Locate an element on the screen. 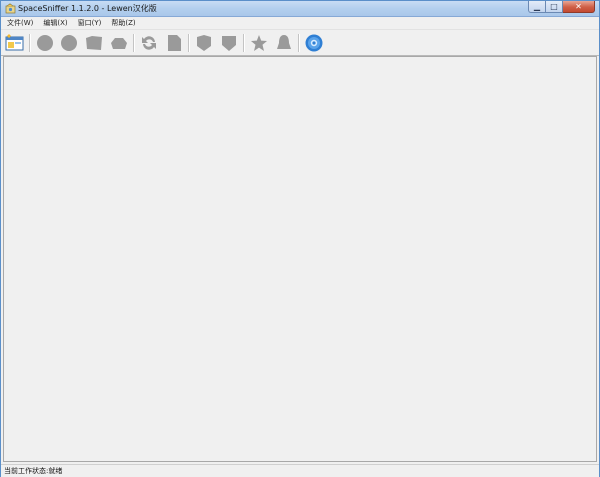  settings-button is located at coordinates (314, 43).